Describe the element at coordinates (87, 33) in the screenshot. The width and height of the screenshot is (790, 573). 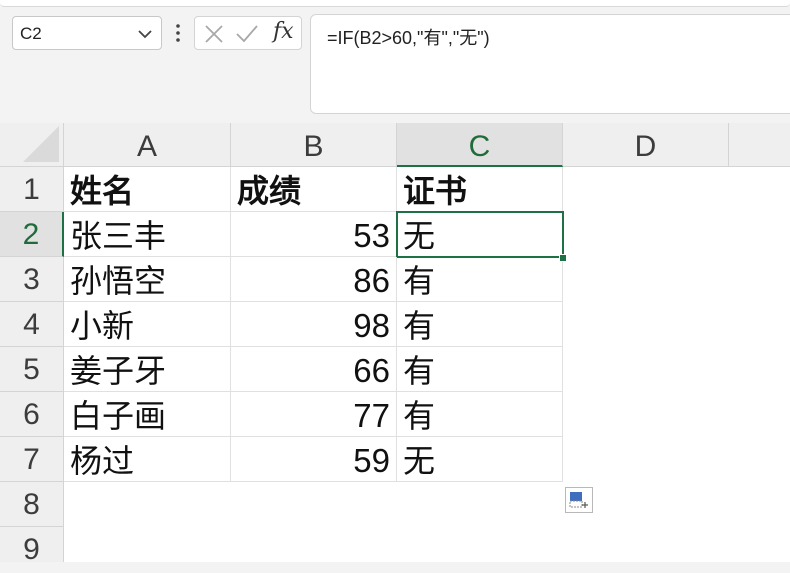
I see `name-box: C2` at that location.